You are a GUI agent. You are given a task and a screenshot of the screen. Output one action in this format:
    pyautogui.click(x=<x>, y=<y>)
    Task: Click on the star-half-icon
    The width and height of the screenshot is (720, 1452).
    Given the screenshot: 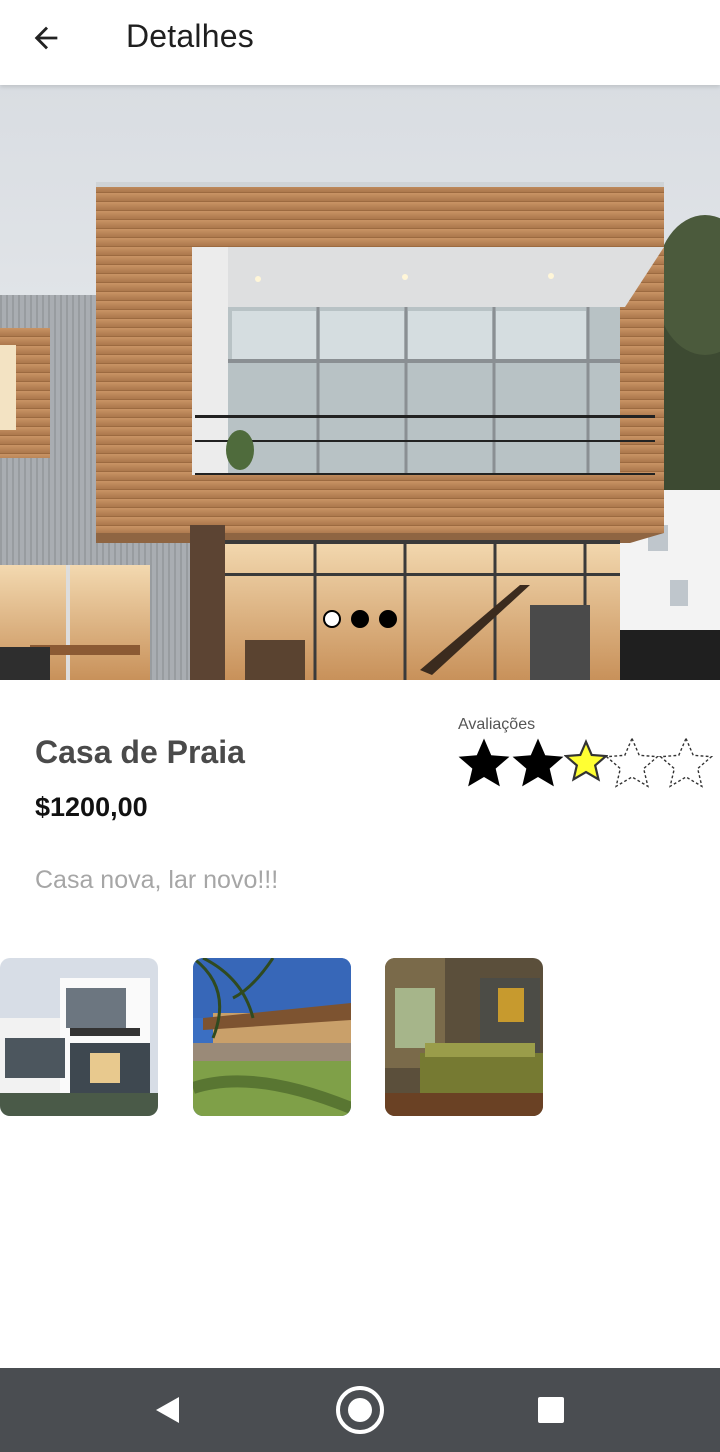 What is the action you would take?
    pyautogui.click(x=586, y=761)
    